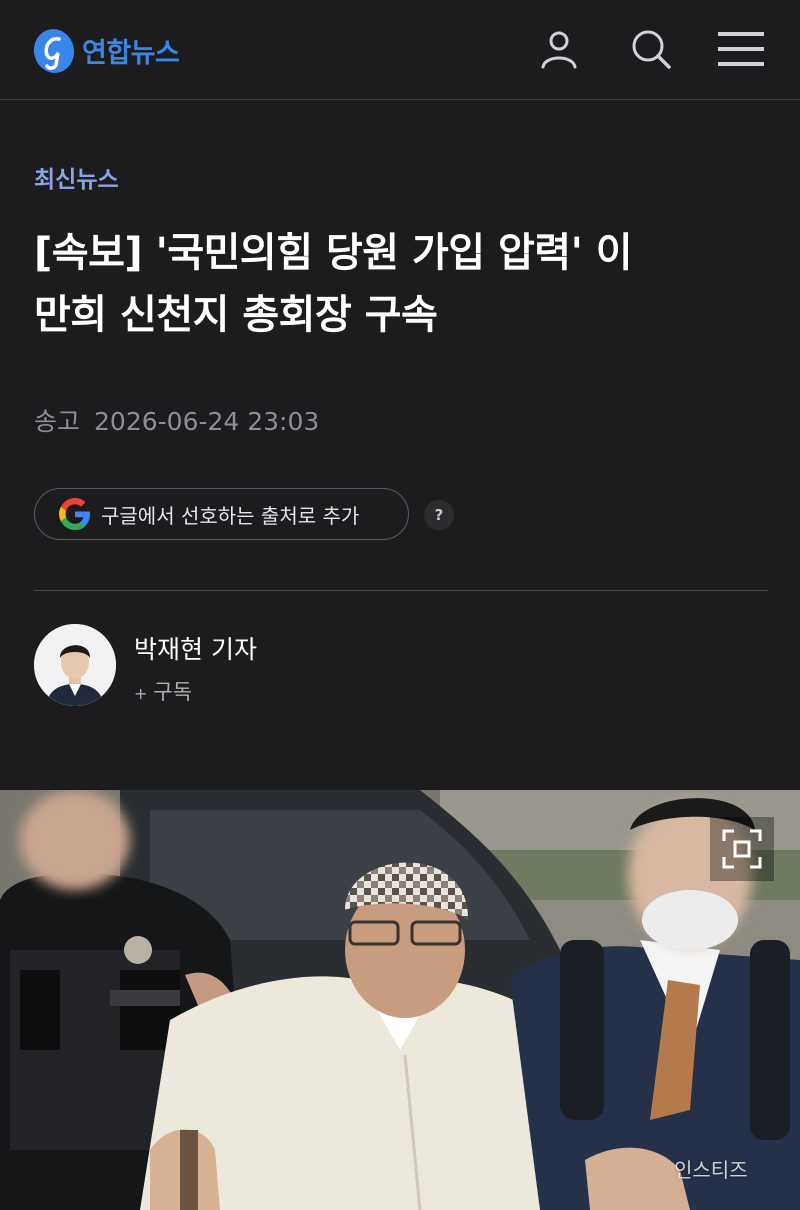 This screenshot has width=800, height=1210. I want to click on google-button-label: 구글에서 선호하는 출처로 추가, so click(230, 515).